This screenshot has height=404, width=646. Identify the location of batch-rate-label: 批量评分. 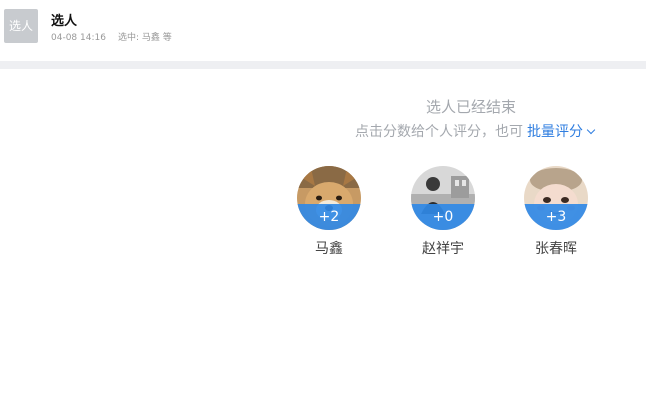
(555, 132).